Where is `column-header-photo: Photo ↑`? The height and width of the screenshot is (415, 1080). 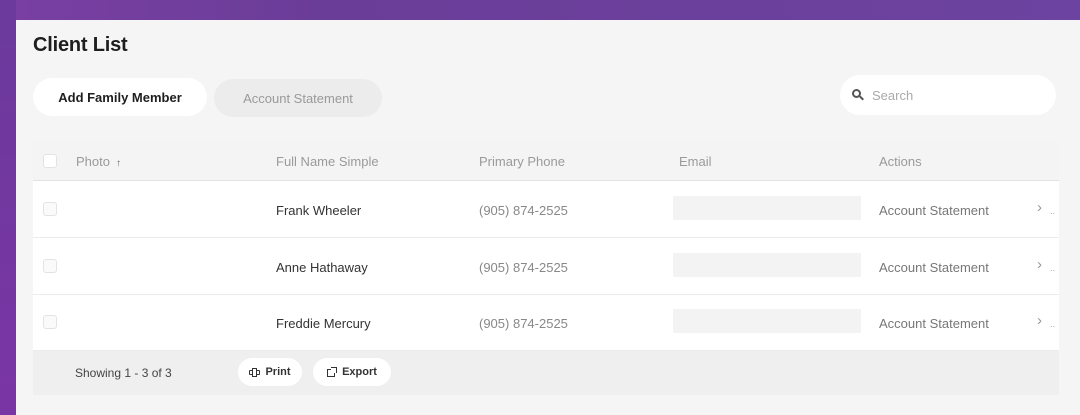 column-header-photo: Photo ↑ is located at coordinates (98, 161).